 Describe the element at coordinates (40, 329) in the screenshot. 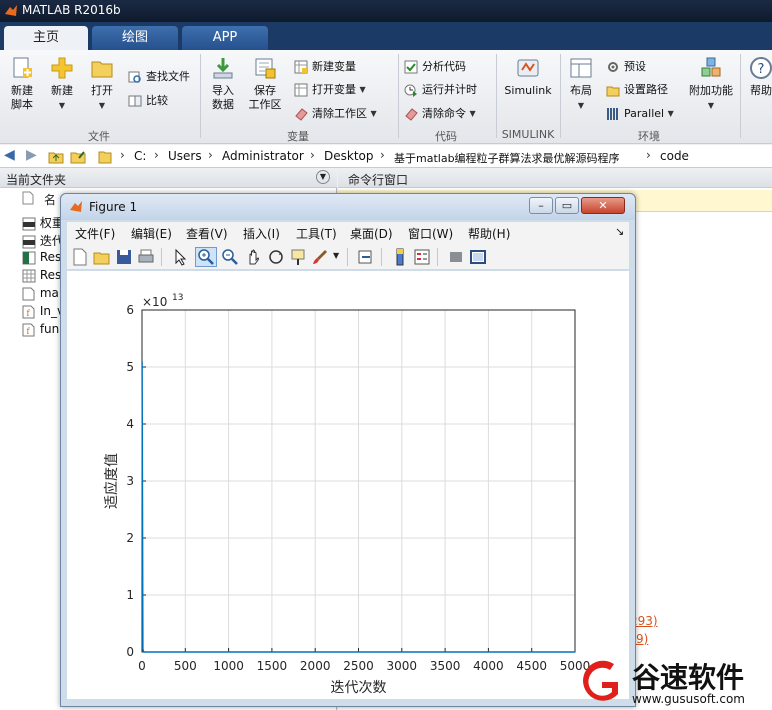

I see `list-item: f fun` at that location.